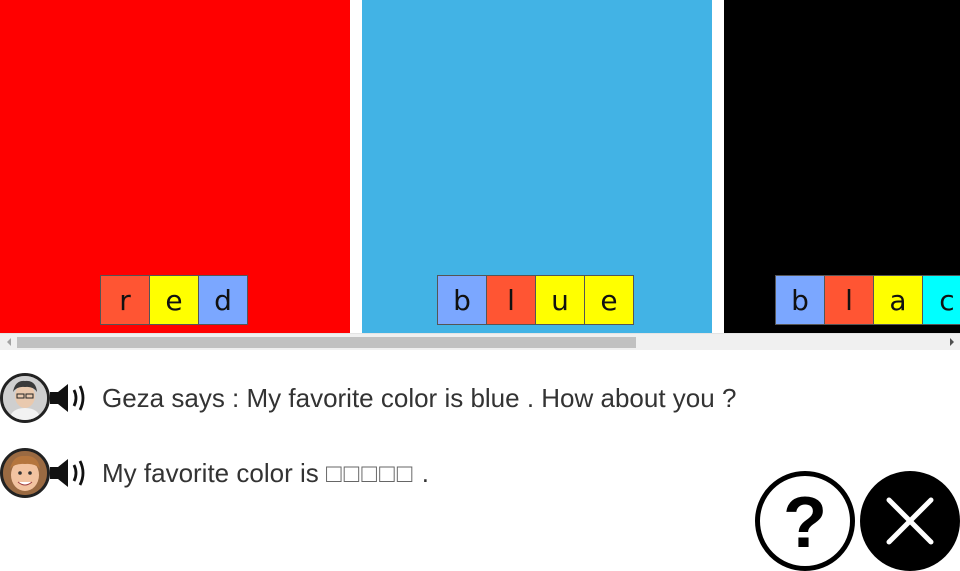  What do you see at coordinates (842, 166) in the screenshot?
I see `color-card-black: blac` at bounding box center [842, 166].